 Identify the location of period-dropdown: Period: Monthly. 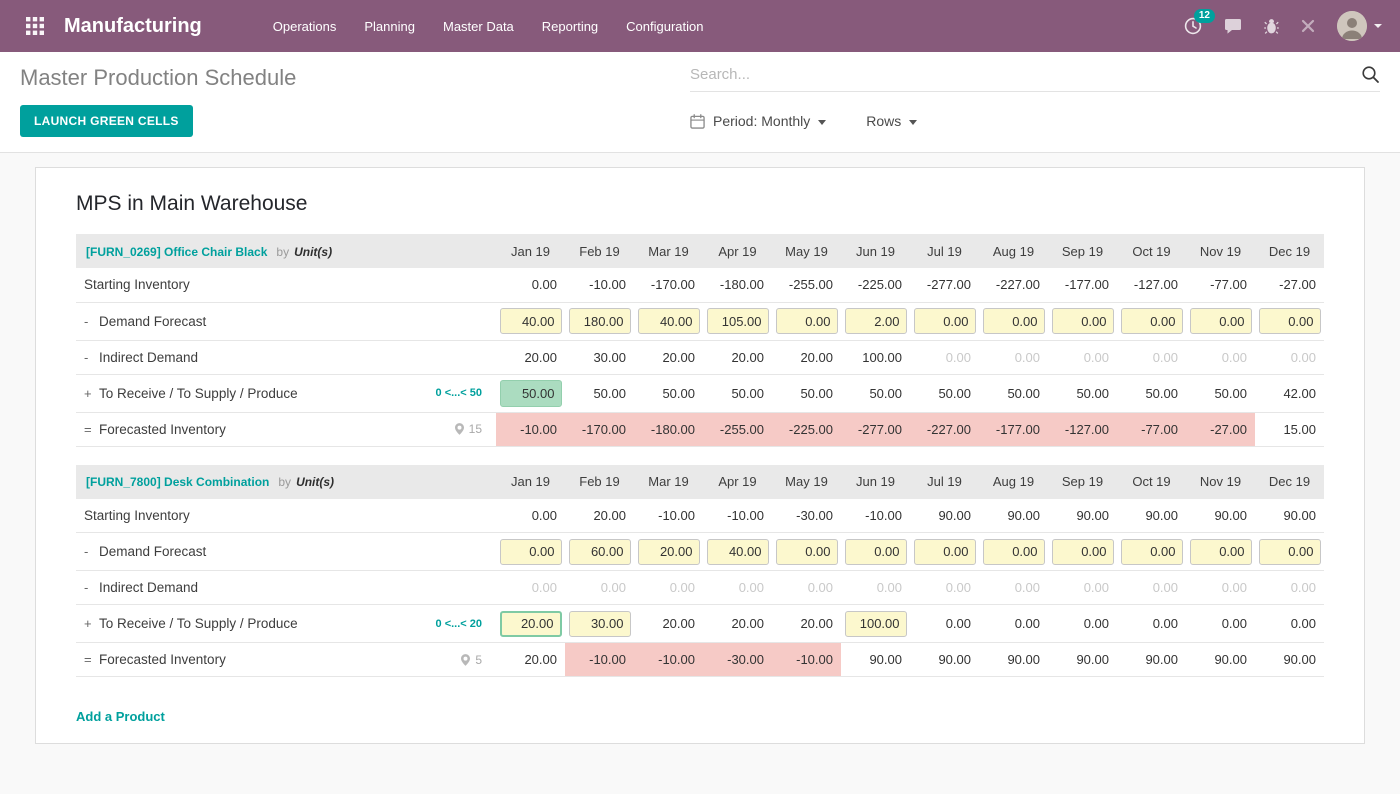
(758, 121).